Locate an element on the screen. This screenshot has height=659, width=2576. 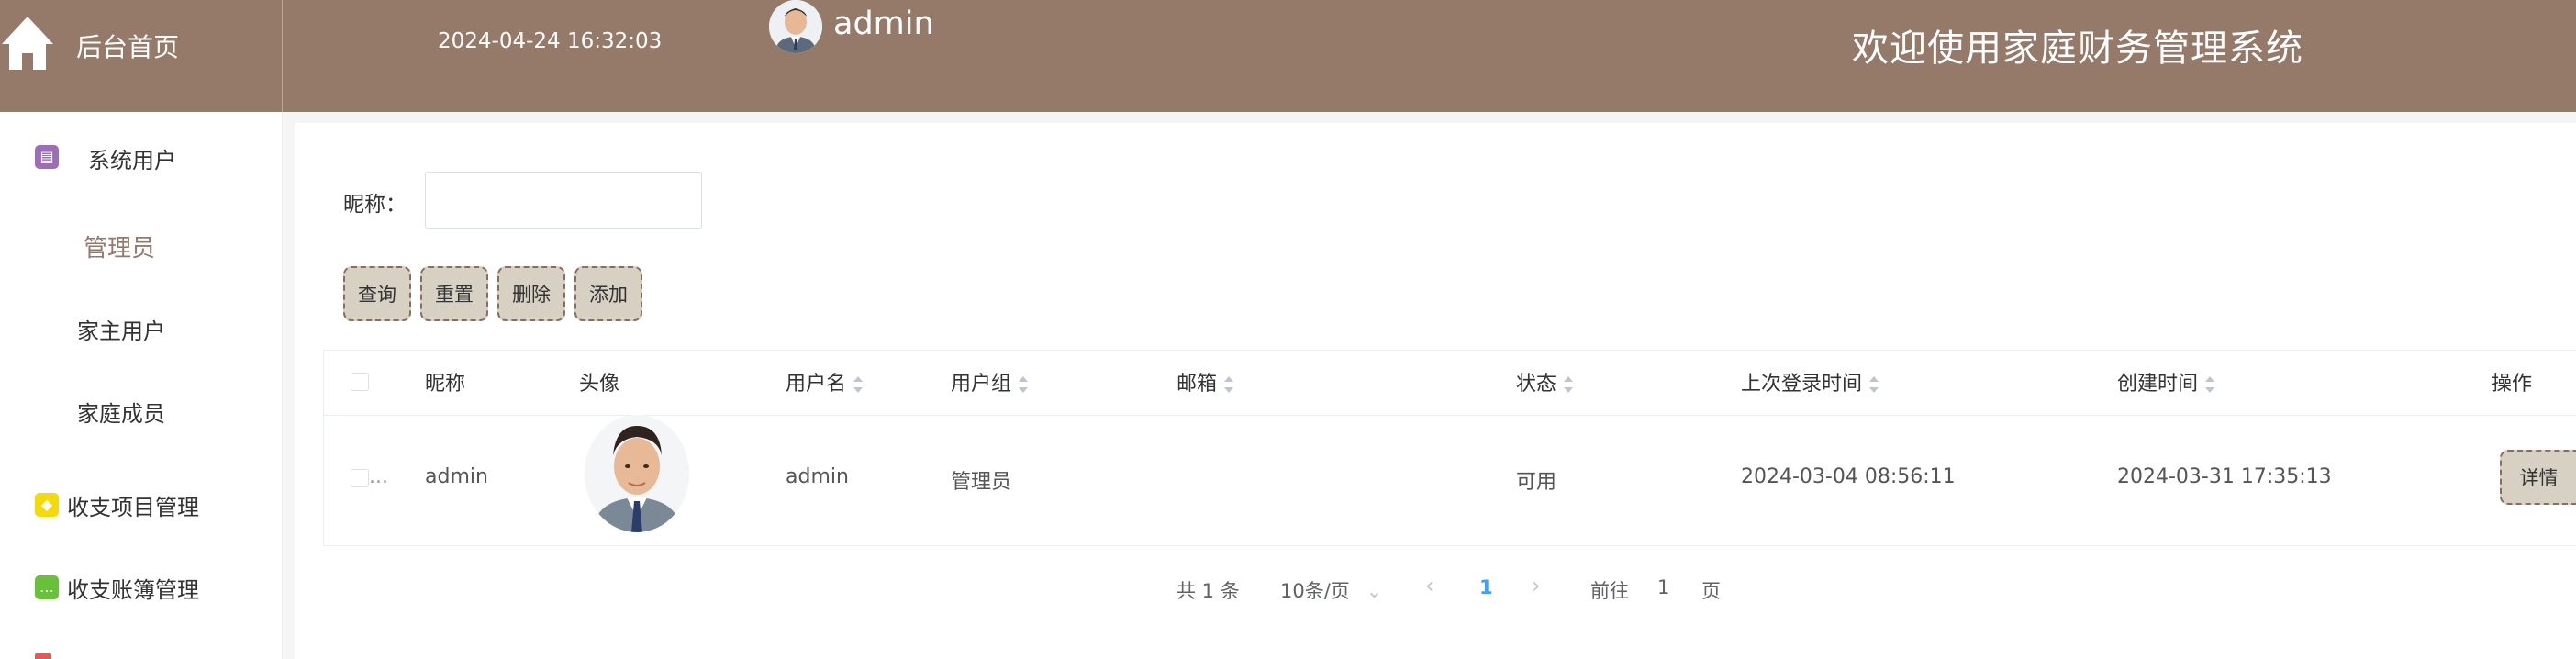
nickname-filter-label: 昵称： is located at coordinates (375, 205).